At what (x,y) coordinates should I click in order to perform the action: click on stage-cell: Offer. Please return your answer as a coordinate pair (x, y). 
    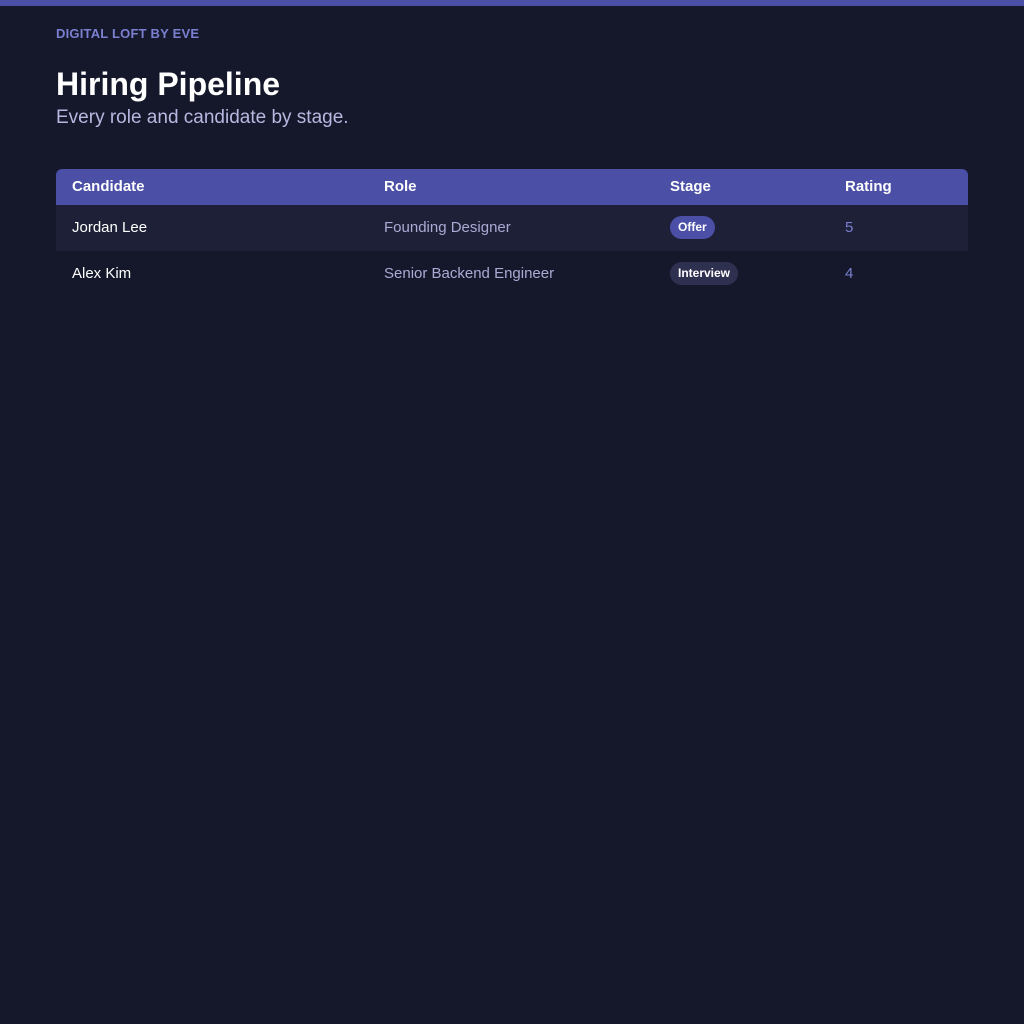
    Looking at the image, I should click on (692, 228).